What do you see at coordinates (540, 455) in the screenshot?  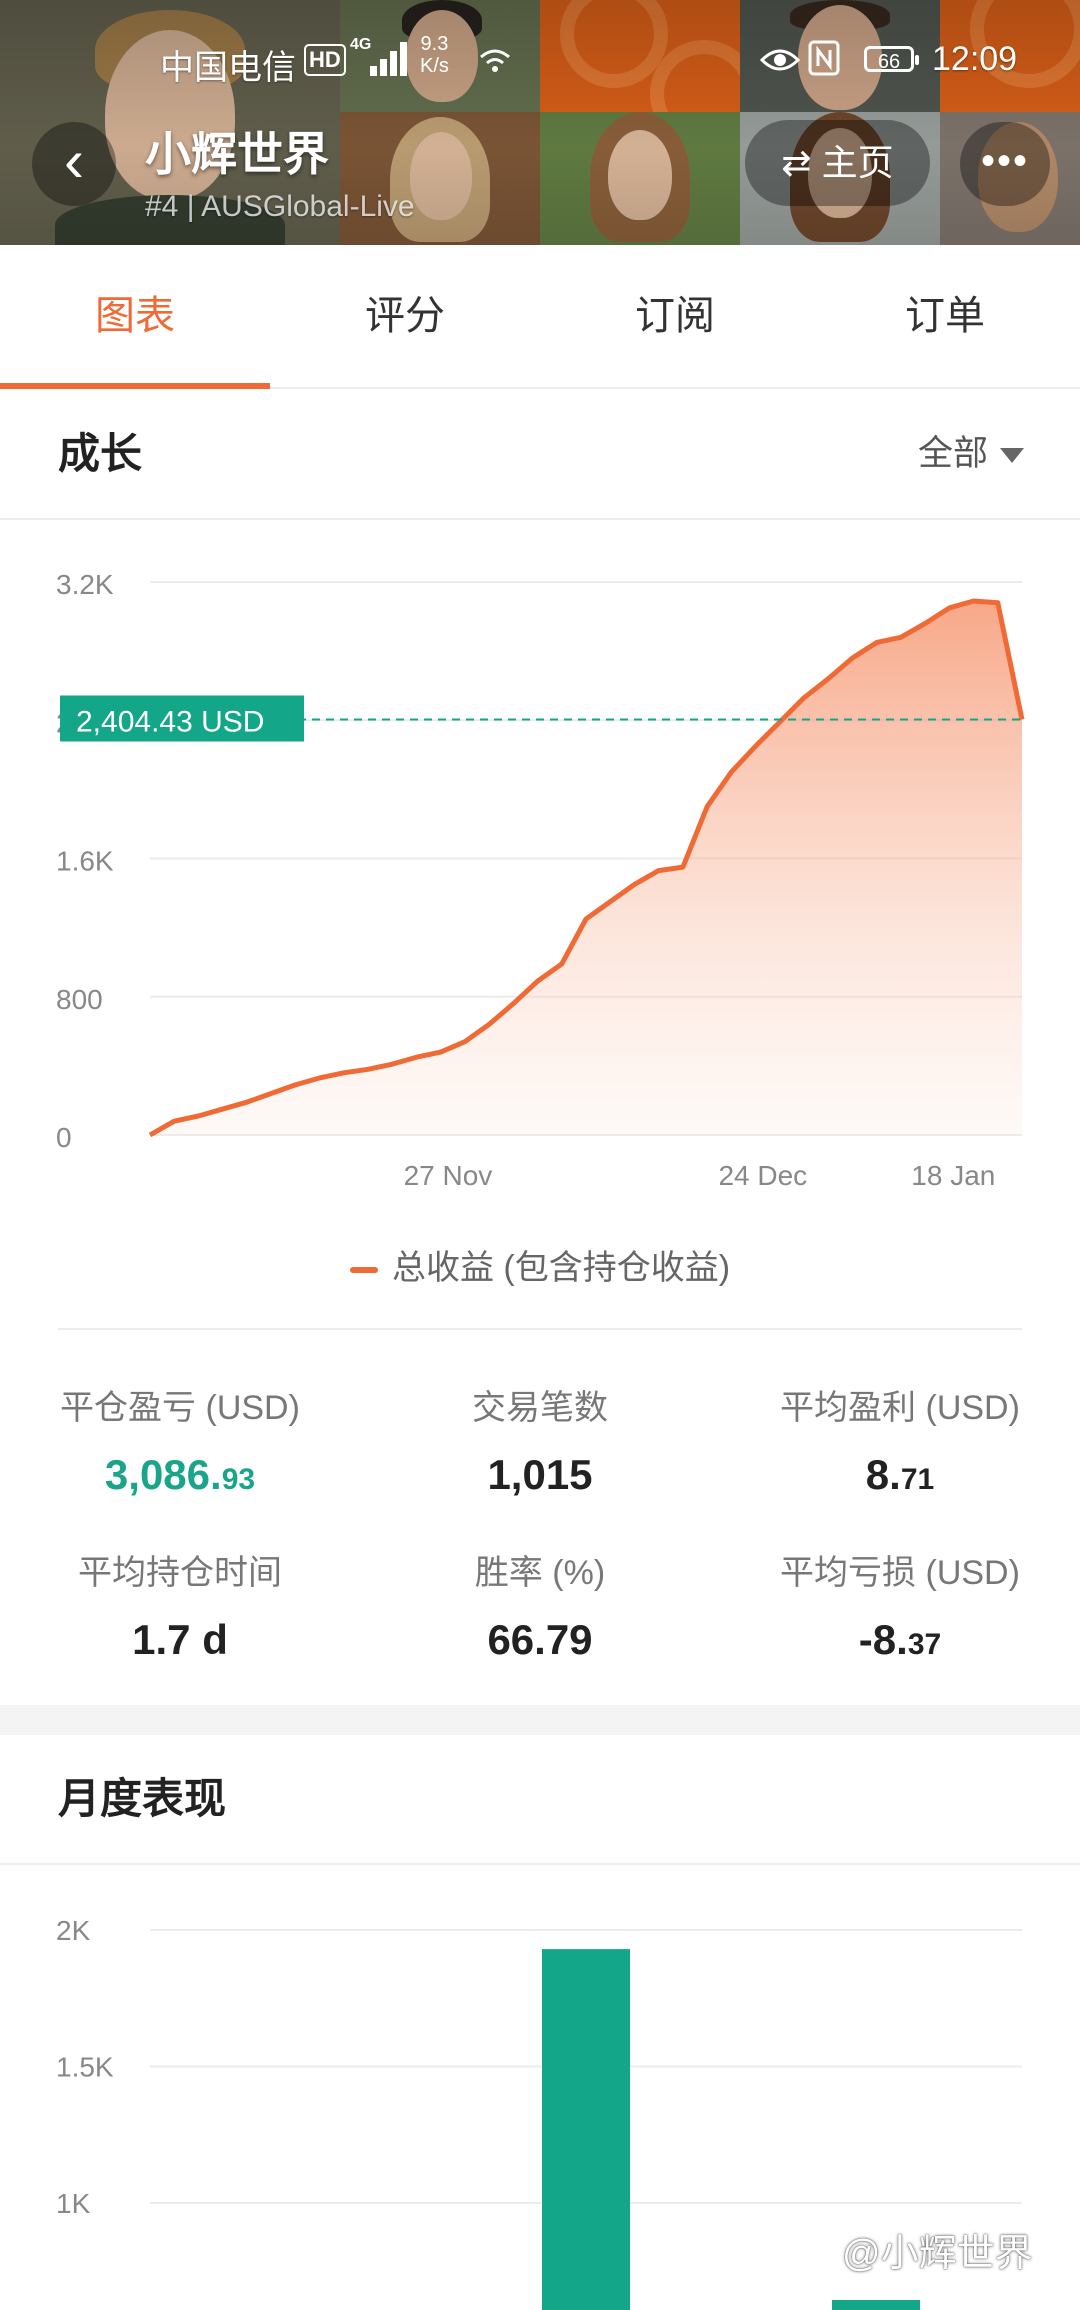 I see `growth-section-header: 成长 全部` at bounding box center [540, 455].